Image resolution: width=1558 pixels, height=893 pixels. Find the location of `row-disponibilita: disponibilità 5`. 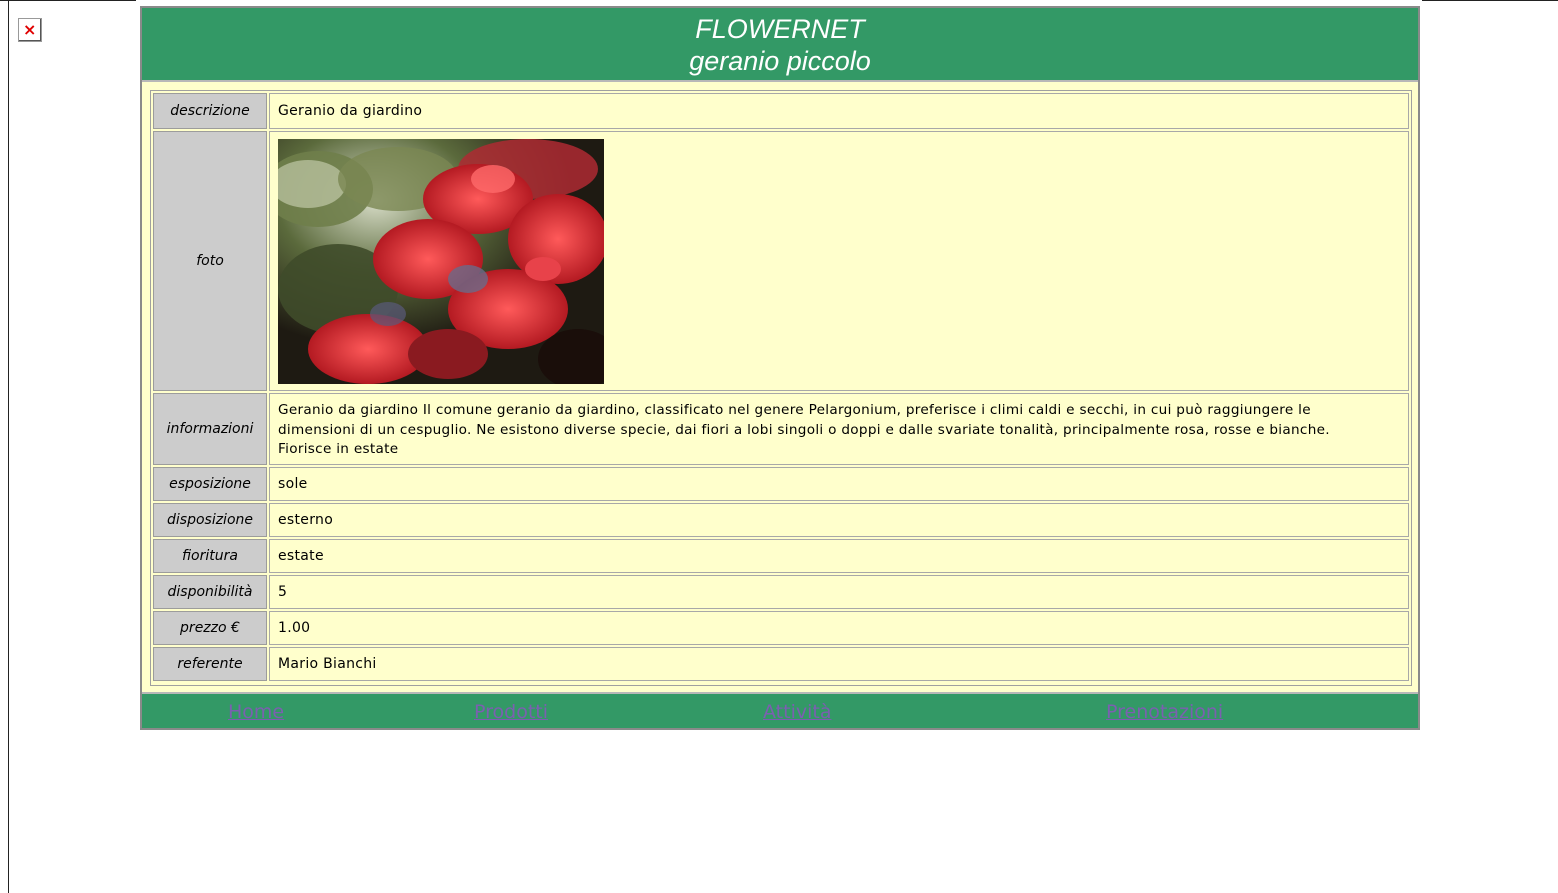

row-disponibilita: disponibilità 5 is located at coordinates (781, 592).